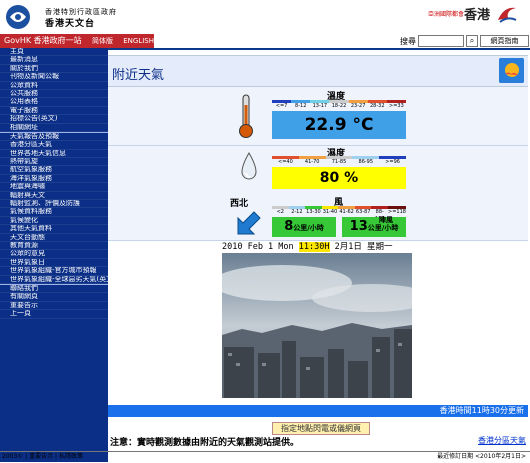 The image size is (530, 463). Describe the element at coordinates (54, 246) in the screenshot. I see `sidebar-item: 教育資源` at that location.